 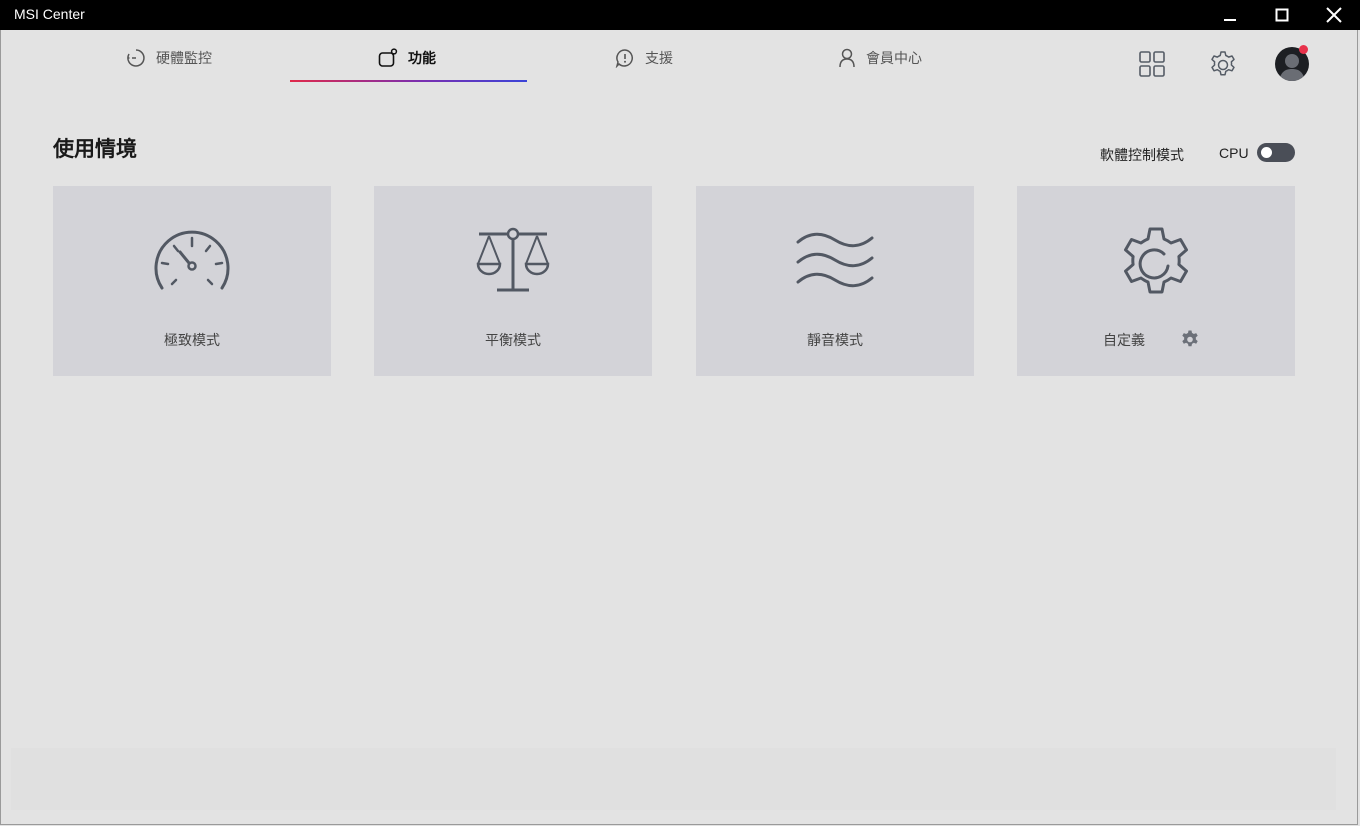 I want to click on balance-scale-icon, so click(x=513, y=259).